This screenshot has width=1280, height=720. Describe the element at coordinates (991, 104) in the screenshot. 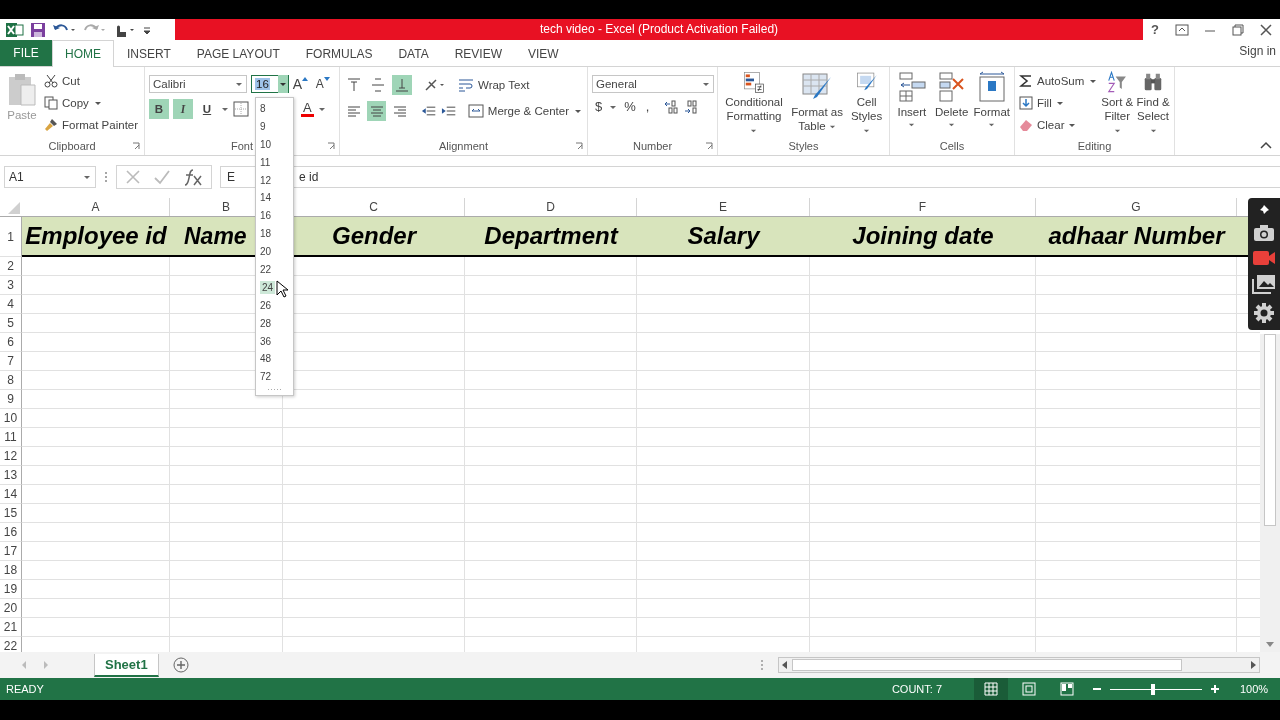

I see `format-cells-button: Format` at that location.